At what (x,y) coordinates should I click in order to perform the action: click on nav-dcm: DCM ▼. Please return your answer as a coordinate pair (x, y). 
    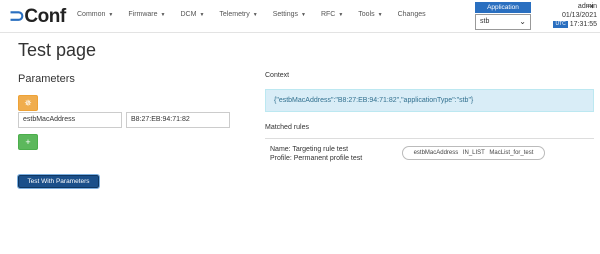
    Looking at the image, I should click on (192, 14).